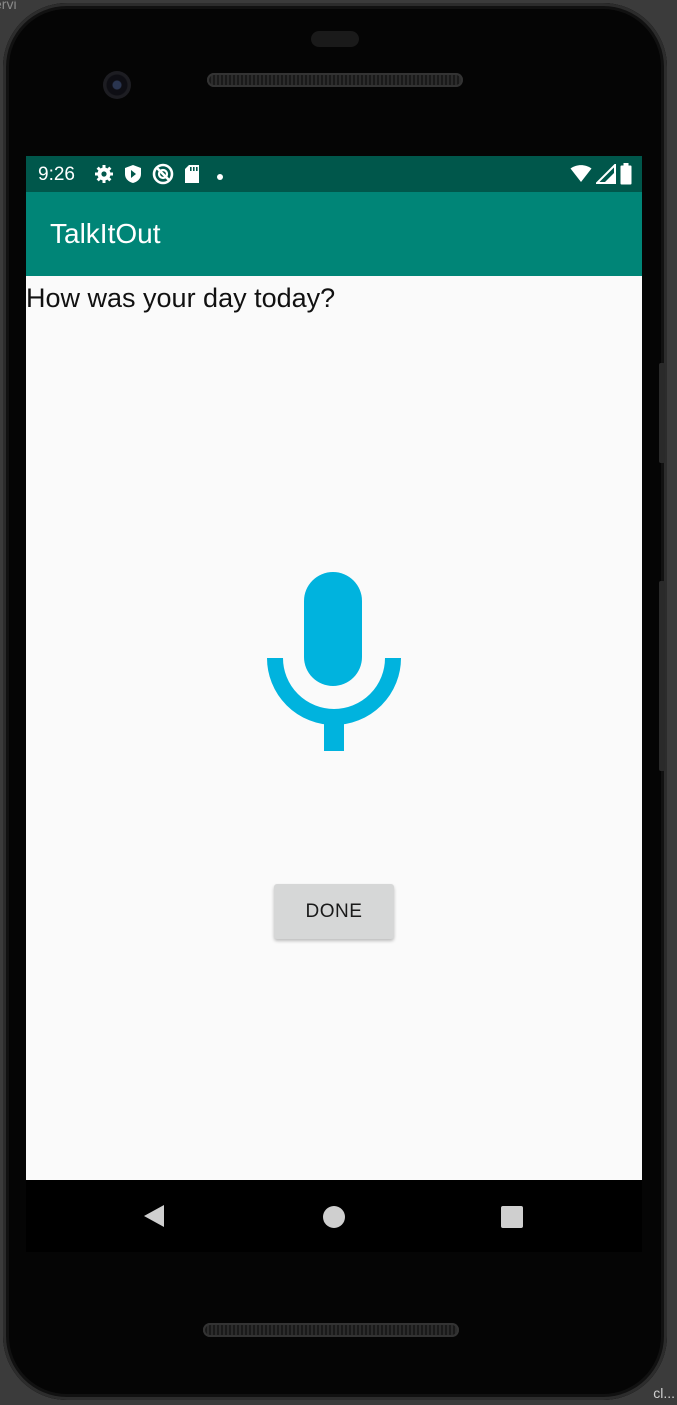 The width and height of the screenshot is (677, 1405). Describe the element at coordinates (154, 1218) in the screenshot. I see `back-icon` at that location.